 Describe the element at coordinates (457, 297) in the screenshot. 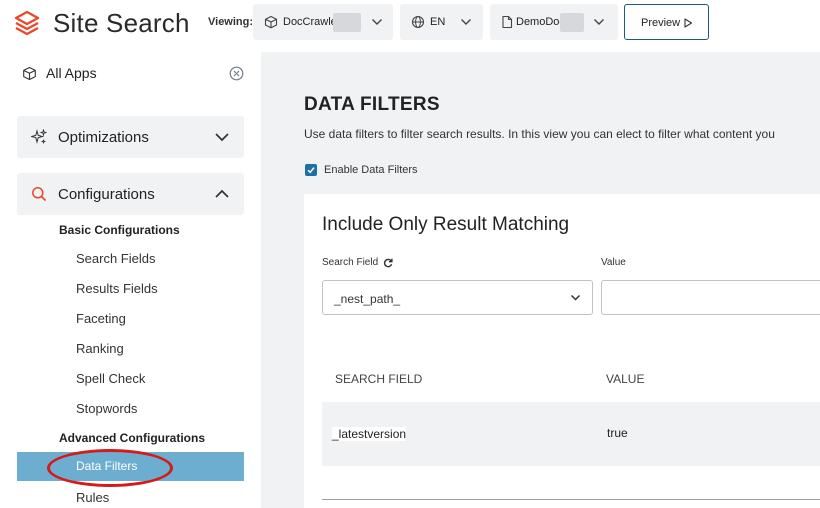

I see `search-field-select: _nest_path_` at that location.